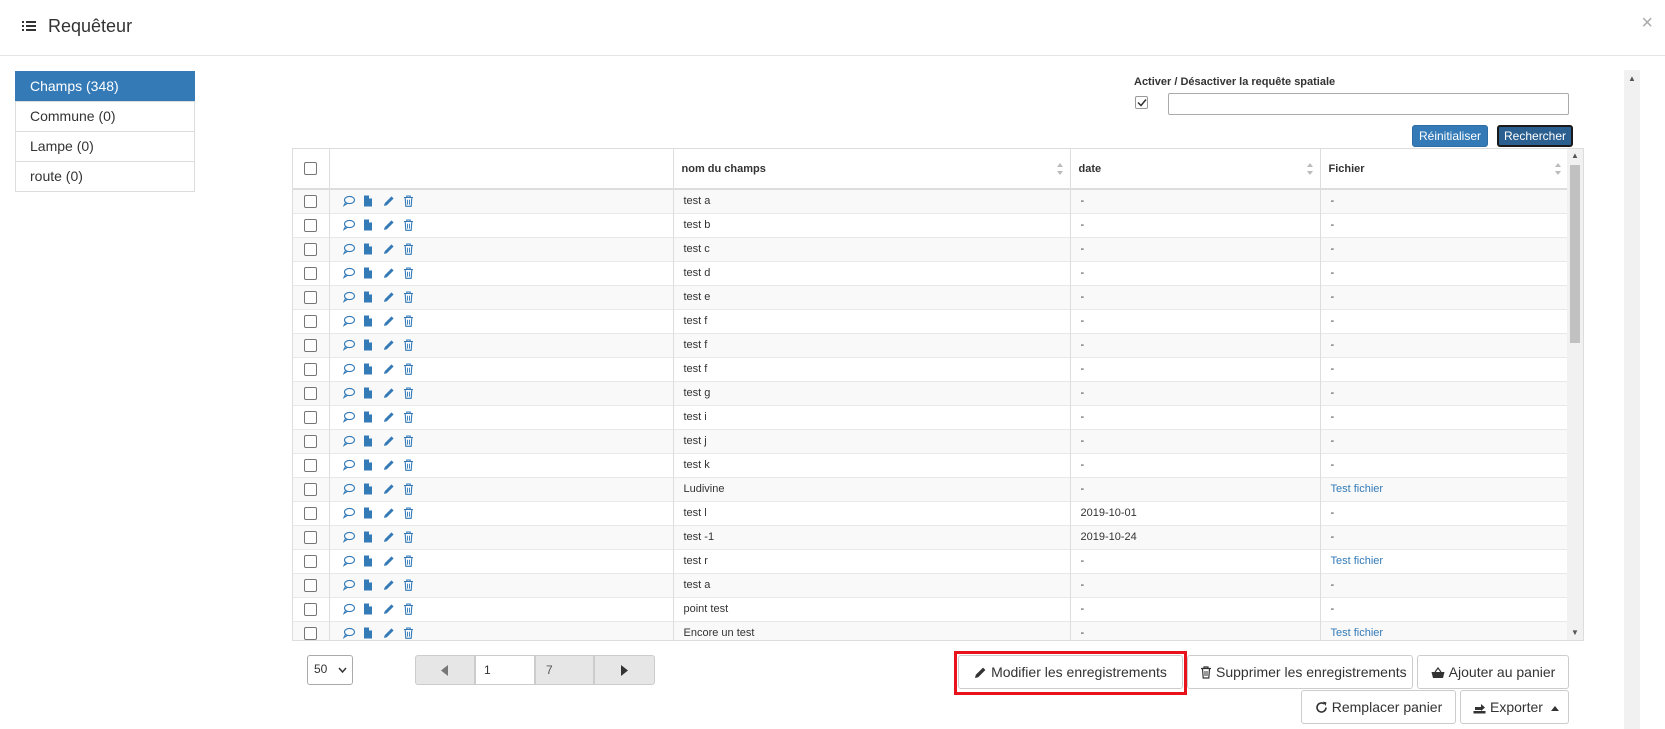 Image resolution: width=1665 pixels, height=729 pixels. I want to click on cell-fichier: Test fichier, so click(1444, 630).